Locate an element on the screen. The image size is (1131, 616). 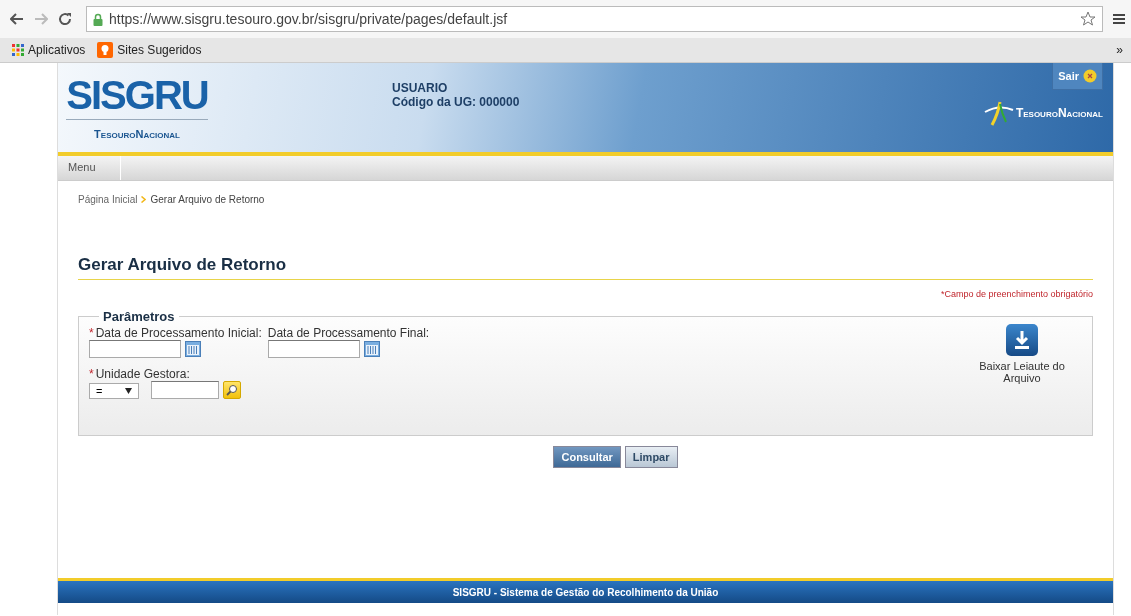
address-bar: https://www.sisgru.tesouro.gov.br/sisgru/private/pages/default.jsf is located at coordinates (594, 19).